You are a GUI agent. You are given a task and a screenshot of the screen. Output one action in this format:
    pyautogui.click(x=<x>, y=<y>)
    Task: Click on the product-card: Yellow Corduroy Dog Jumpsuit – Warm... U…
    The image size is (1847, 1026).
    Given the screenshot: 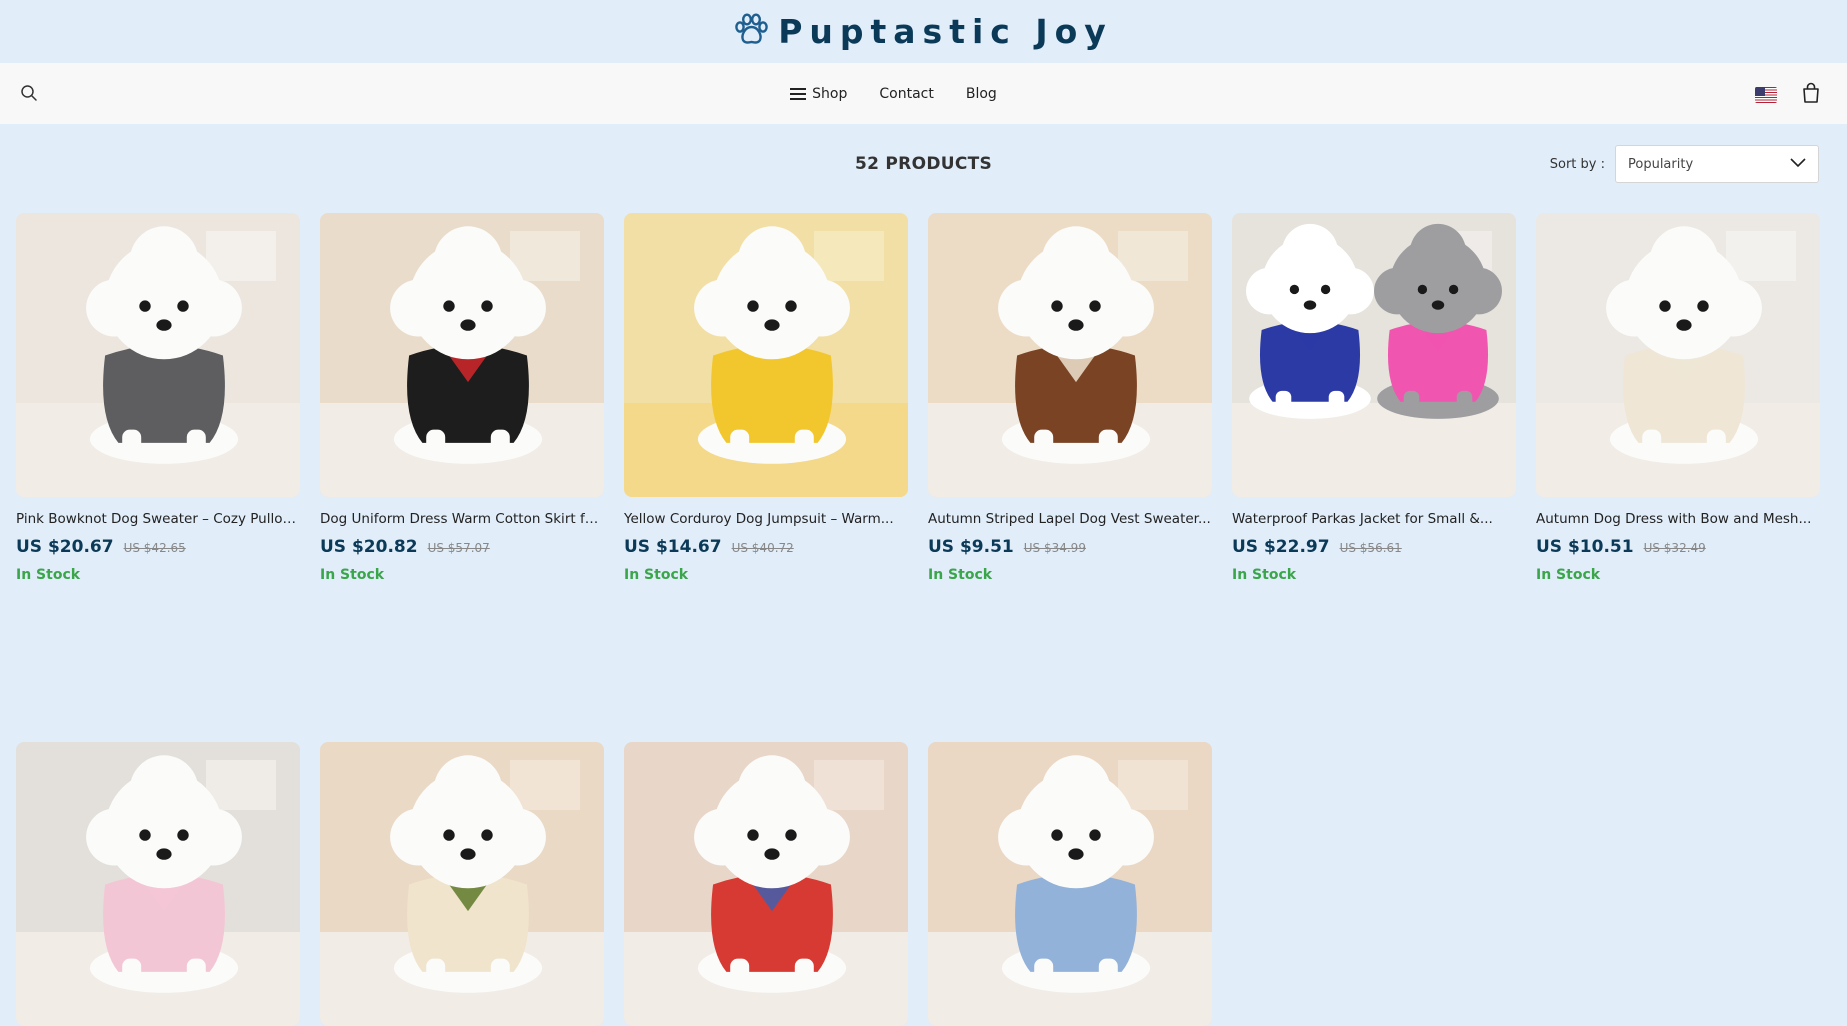 What is the action you would take?
    pyautogui.click(x=766, y=398)
    